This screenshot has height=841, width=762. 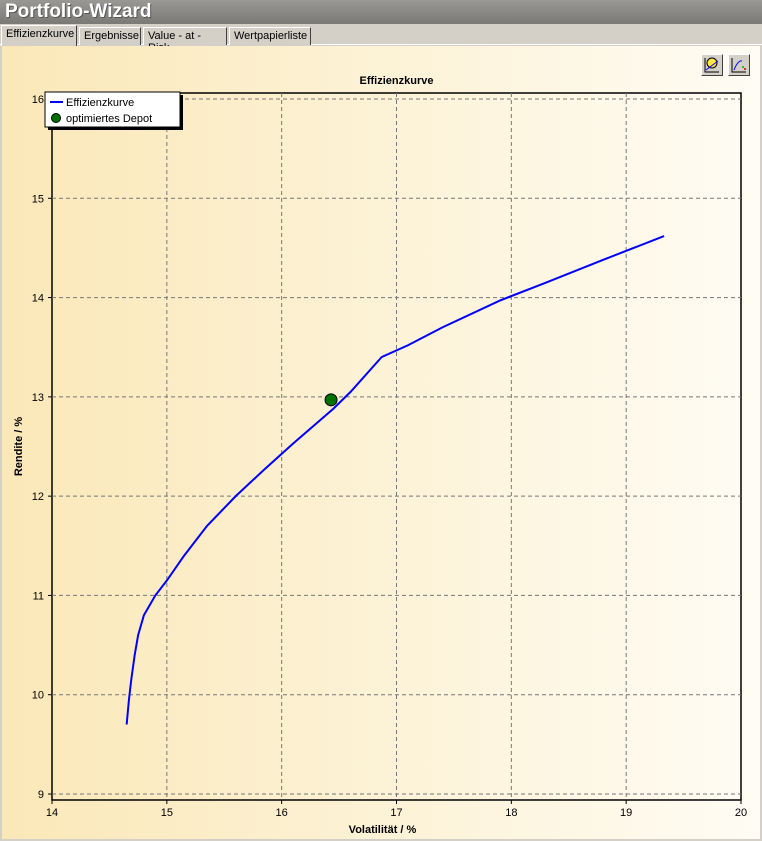 I want to click on x-axis-label: Volatilität / %, so click(x=383, y=830).